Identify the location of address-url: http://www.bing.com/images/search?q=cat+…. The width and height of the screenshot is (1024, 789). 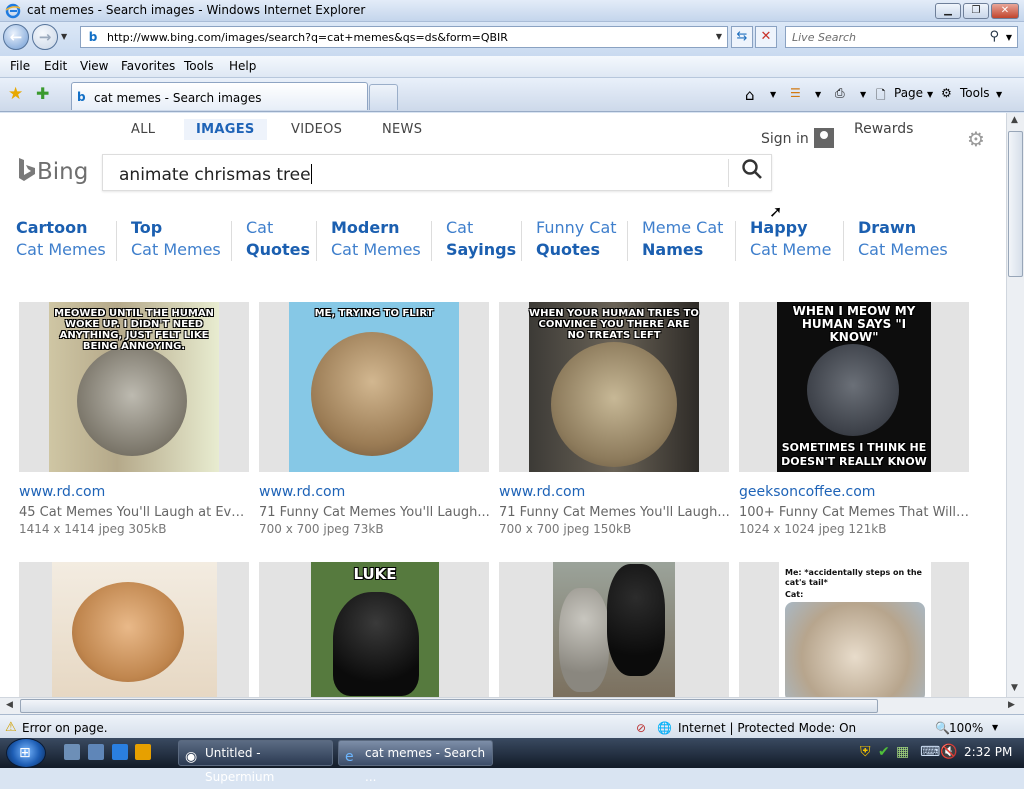
(307, 37).